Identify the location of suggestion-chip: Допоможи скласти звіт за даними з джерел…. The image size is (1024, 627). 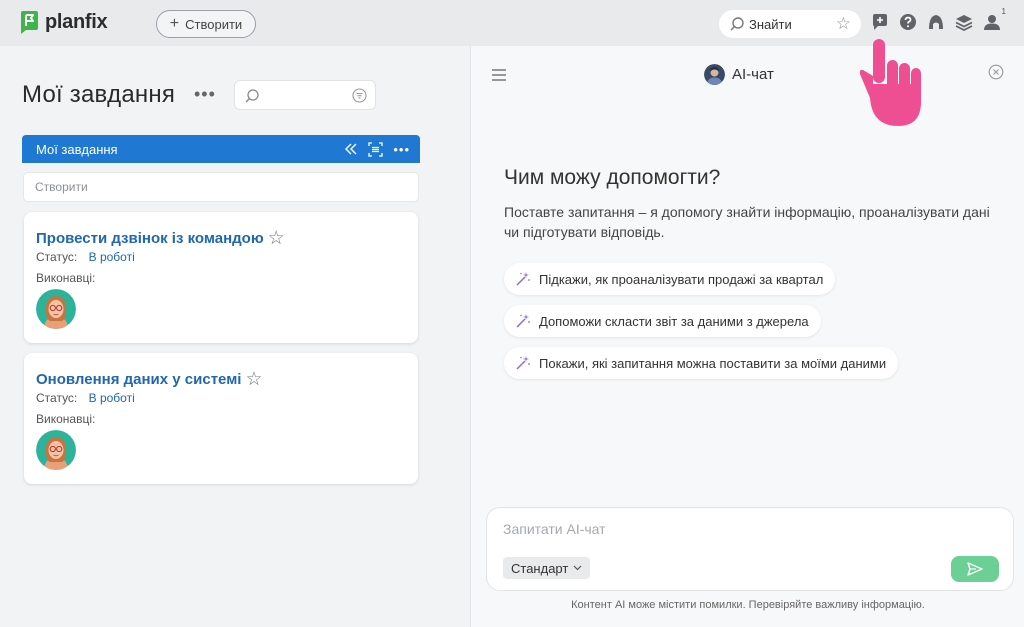
(662, 321).